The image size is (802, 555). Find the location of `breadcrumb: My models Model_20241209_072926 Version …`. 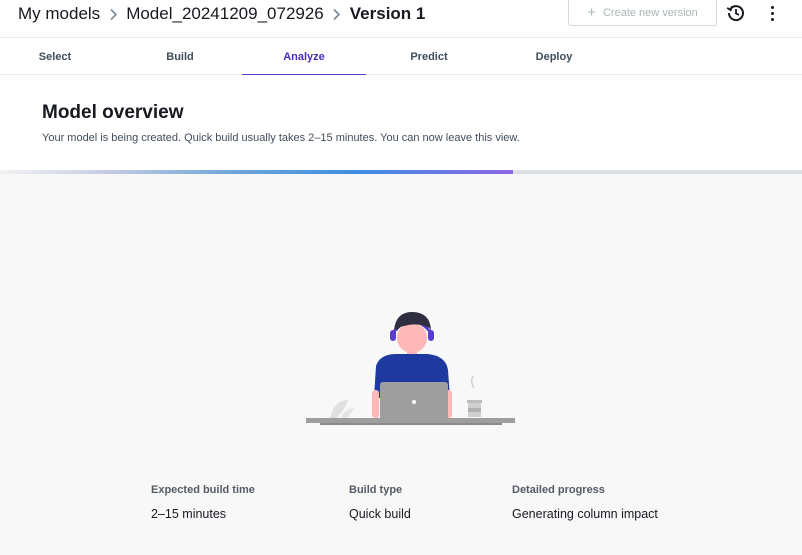

breadcrumb: My models Model_20241209_072926 Version … is located at coordinates (221, 14).